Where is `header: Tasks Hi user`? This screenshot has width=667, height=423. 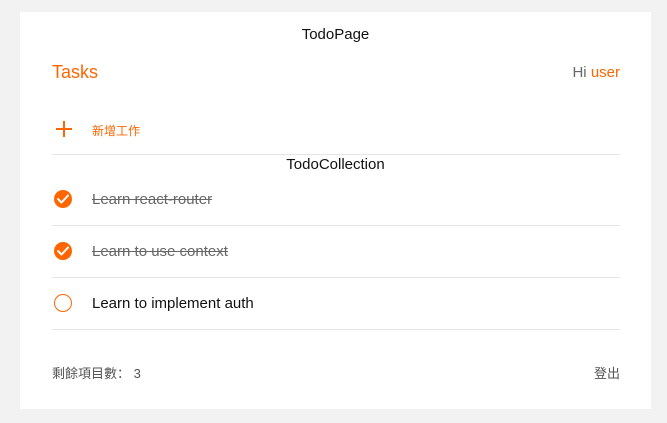
header: Tasks Hi user is located at coordinates (336, 74).